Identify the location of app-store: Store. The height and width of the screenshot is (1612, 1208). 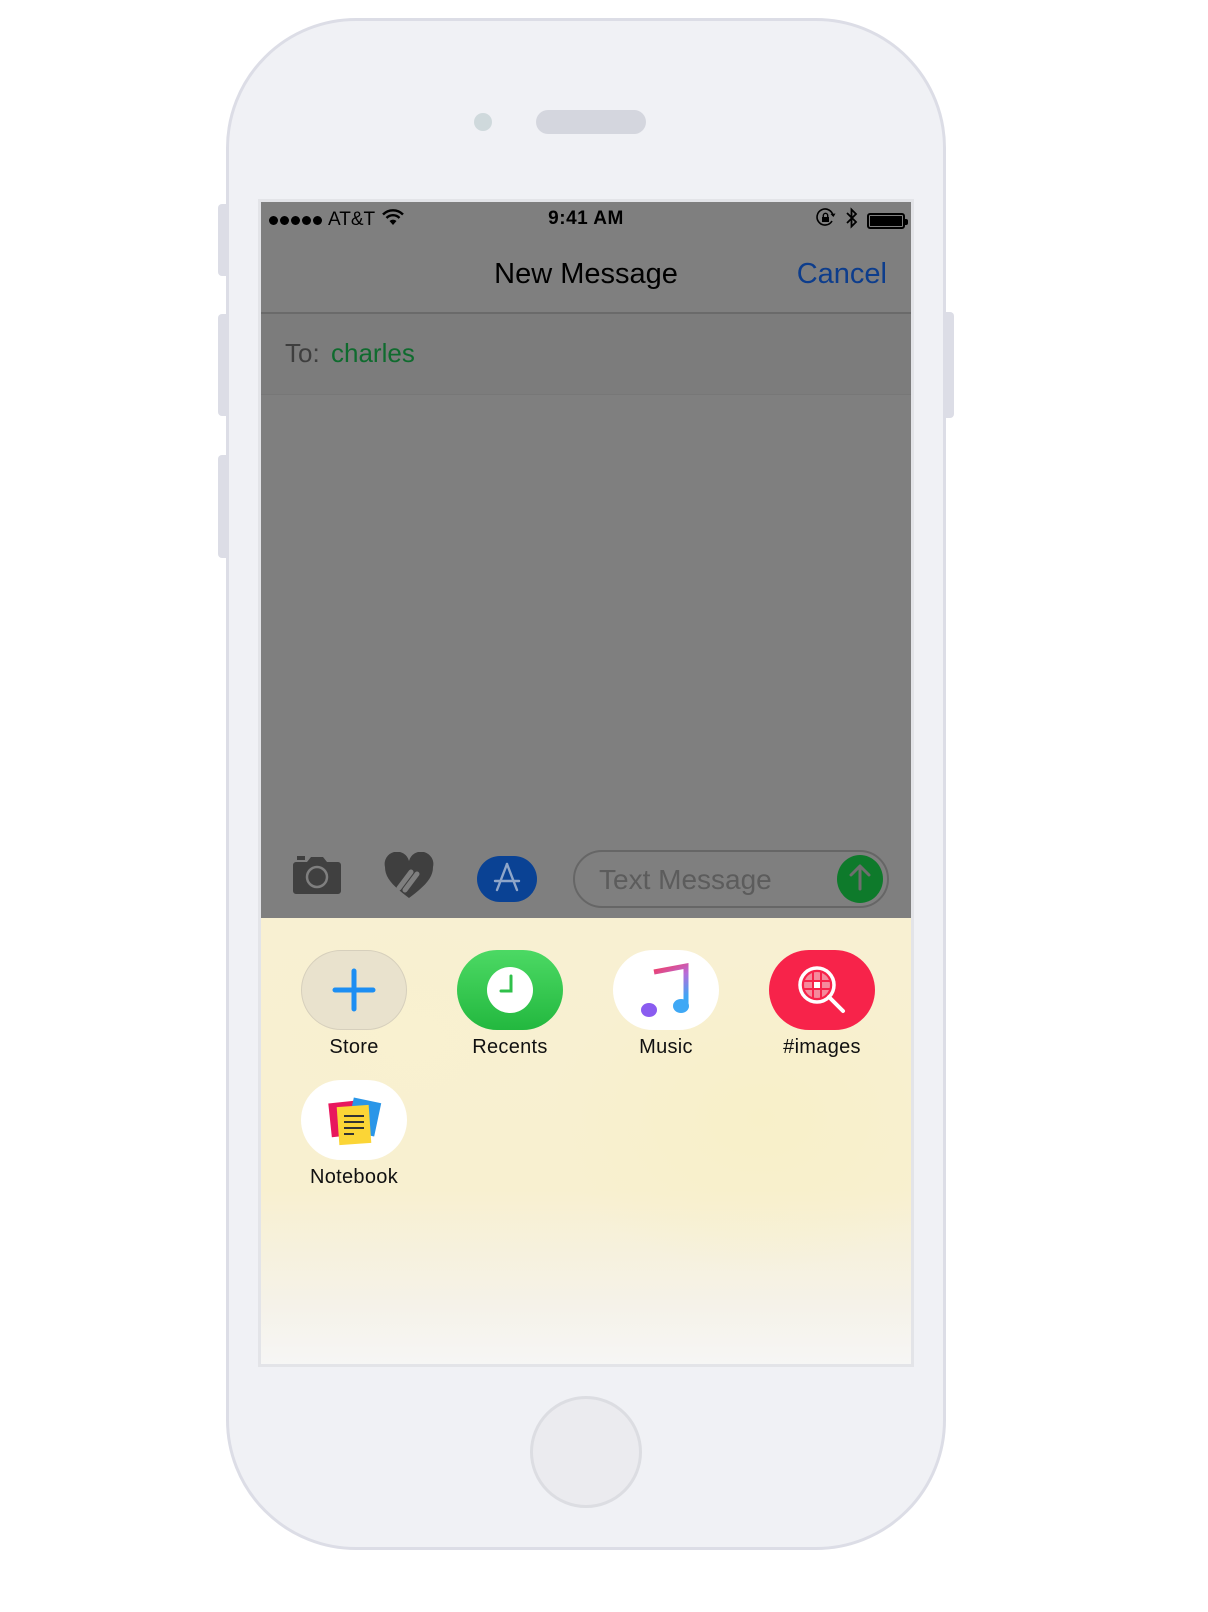
(354, 1004).